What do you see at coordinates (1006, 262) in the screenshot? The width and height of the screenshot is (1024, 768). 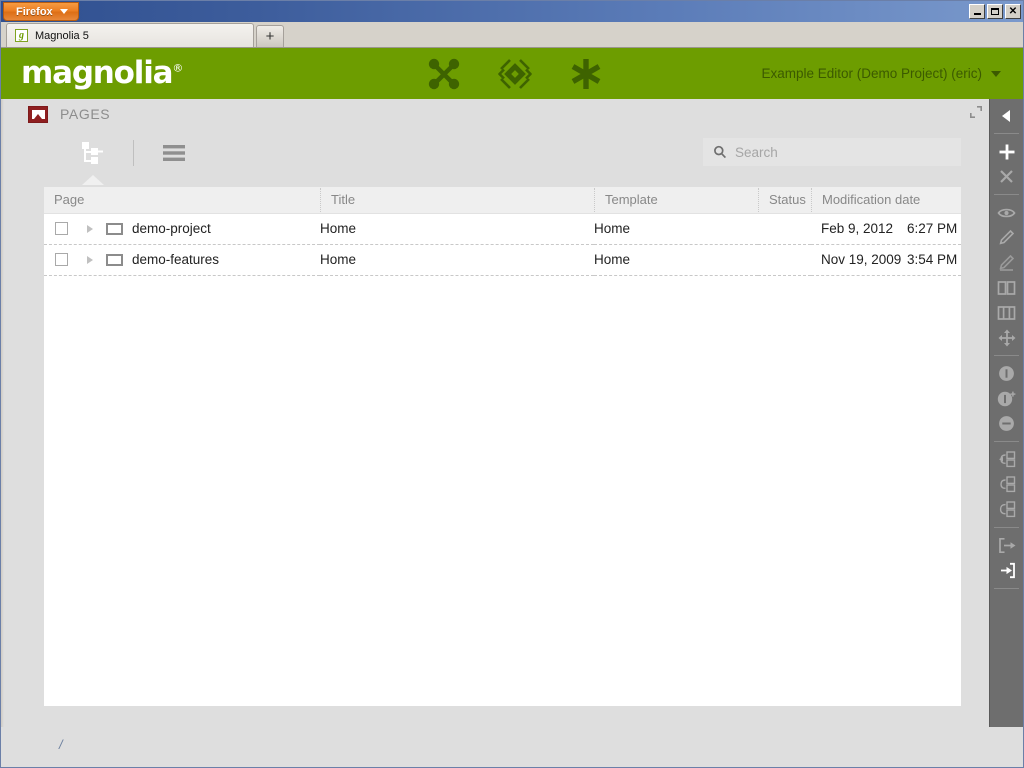 I see `rename-pencil-icon` at bounding box center [1006, 262].